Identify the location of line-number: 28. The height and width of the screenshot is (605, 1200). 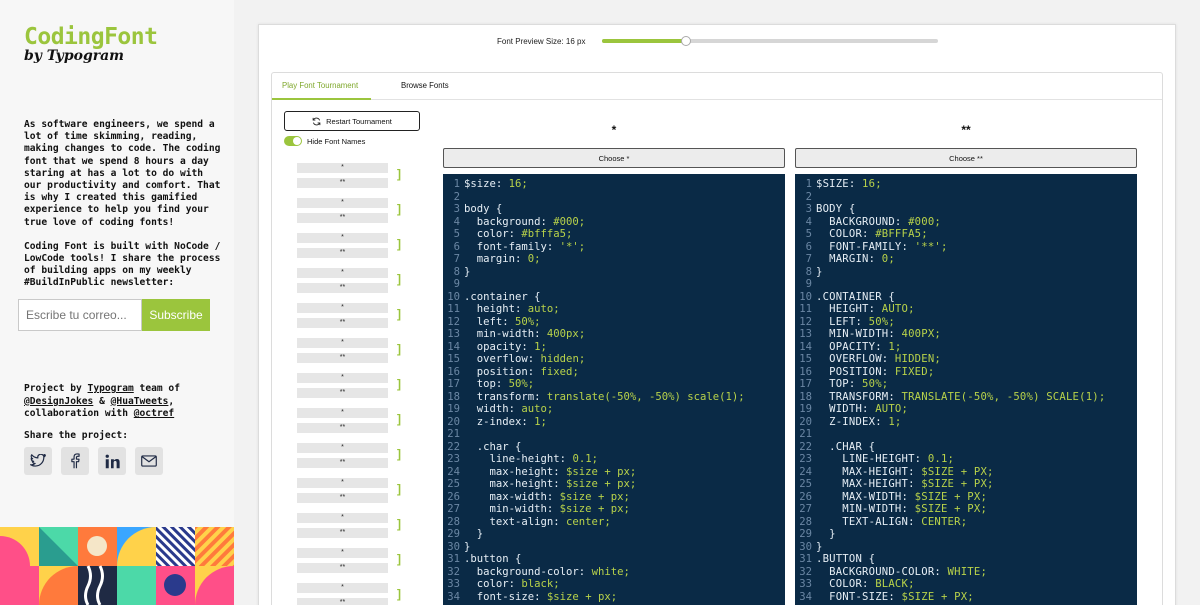
(453, 521).